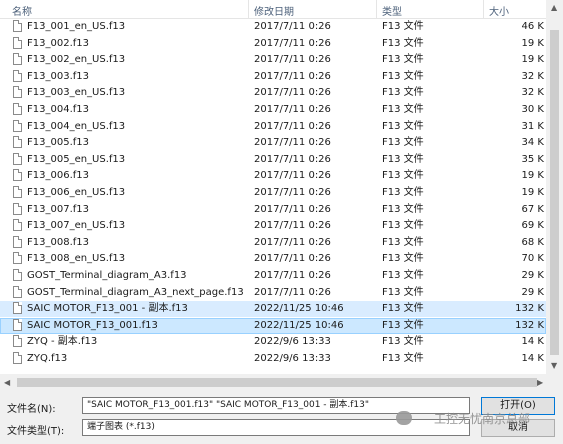 This screenshot has width=563, height=444. Describe the element at coordinates (532, 26) in the screenshot. I see `file-size: 46 K` at that location.